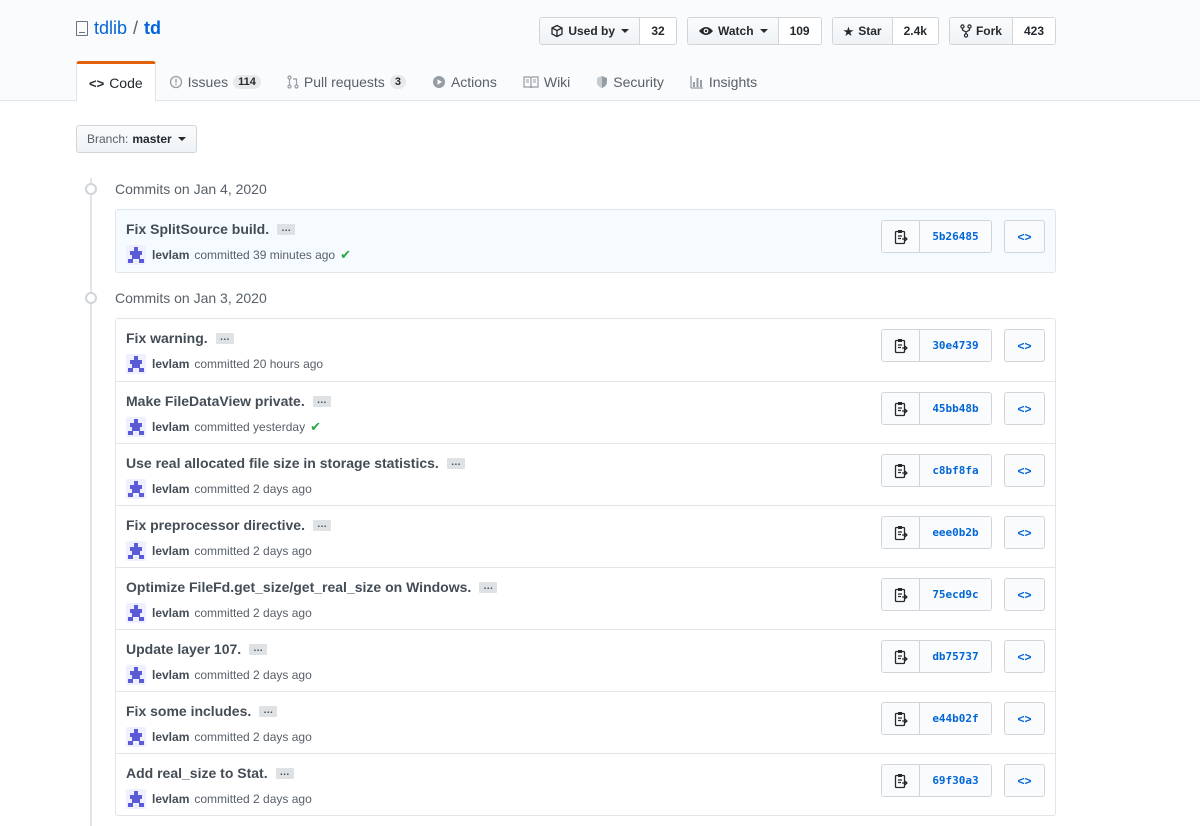  What do you see at coordinates (152, 28) in the screenshot?
I see `repo-name-link: td` at bounding box center [152, 28].